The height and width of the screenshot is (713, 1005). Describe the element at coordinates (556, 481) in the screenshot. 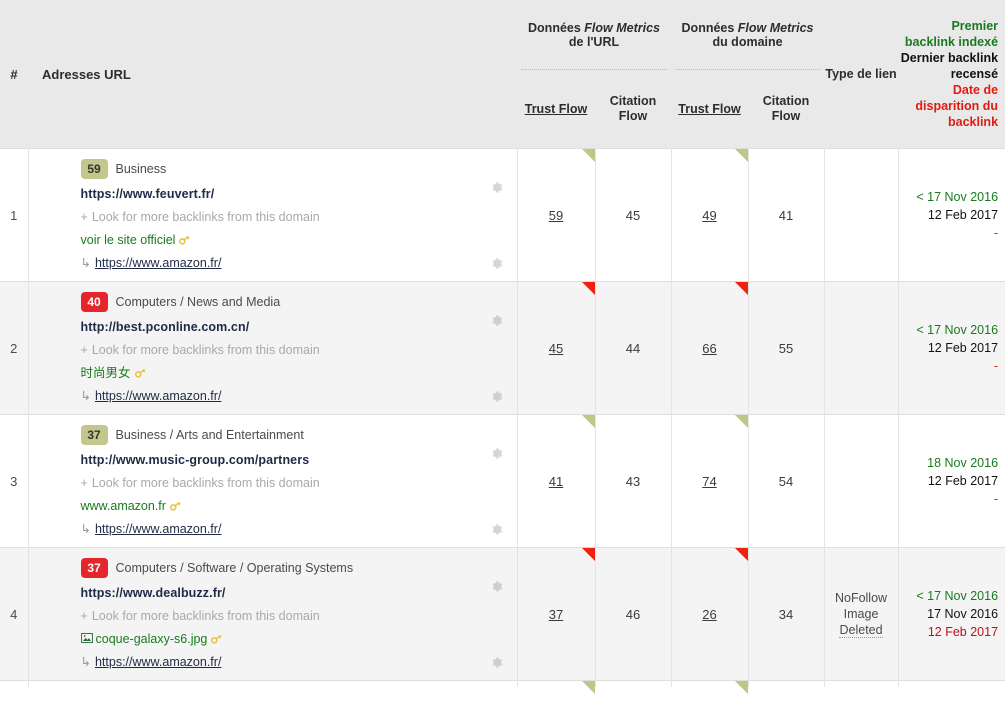

I see `row-url-trust-flow-value: 41` at that location.